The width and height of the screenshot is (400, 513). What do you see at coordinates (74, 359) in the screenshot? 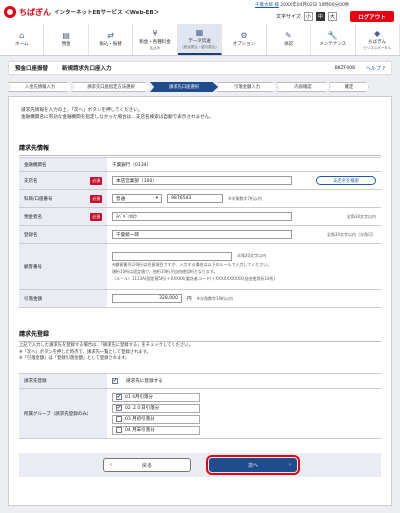
I see `register-note: ※「引落金額」は「登録引落金額」として登録されます。` at bounding box center [74, 359].